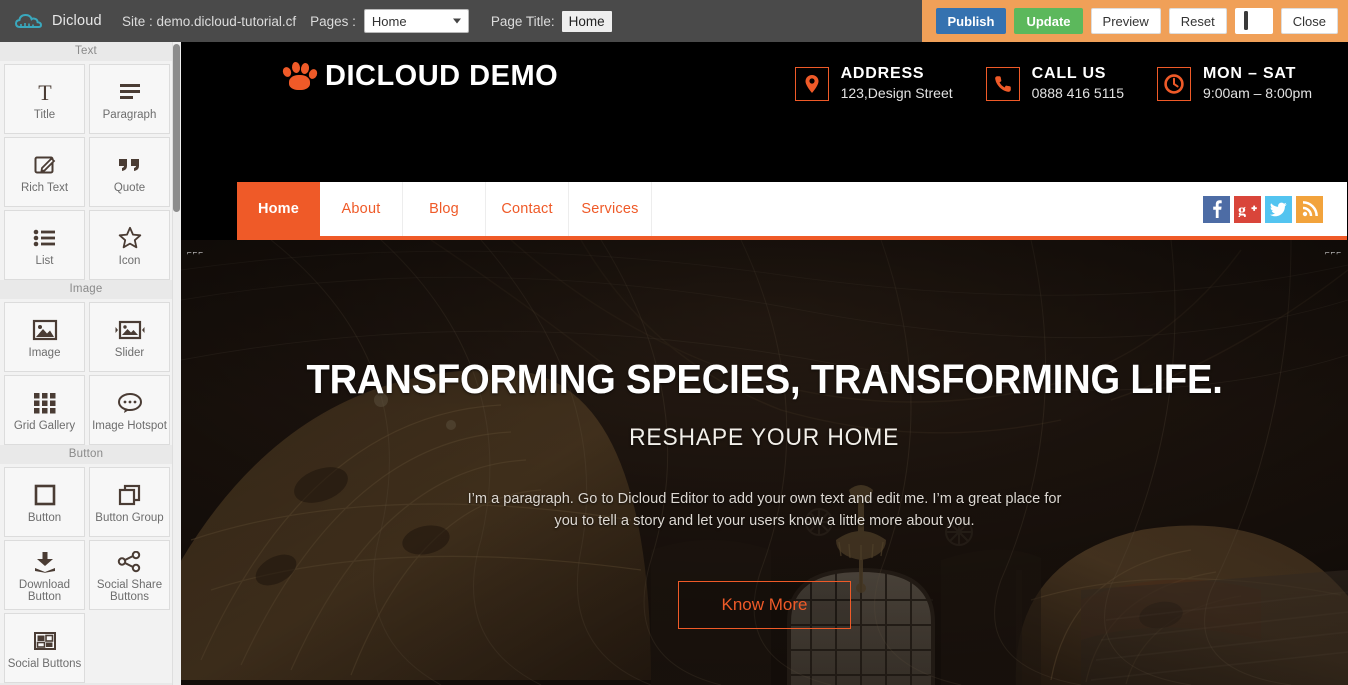  Describe the element at coordinates (129, 187) in the screenshot. I see `widget-quote-label: Quote` at that location.